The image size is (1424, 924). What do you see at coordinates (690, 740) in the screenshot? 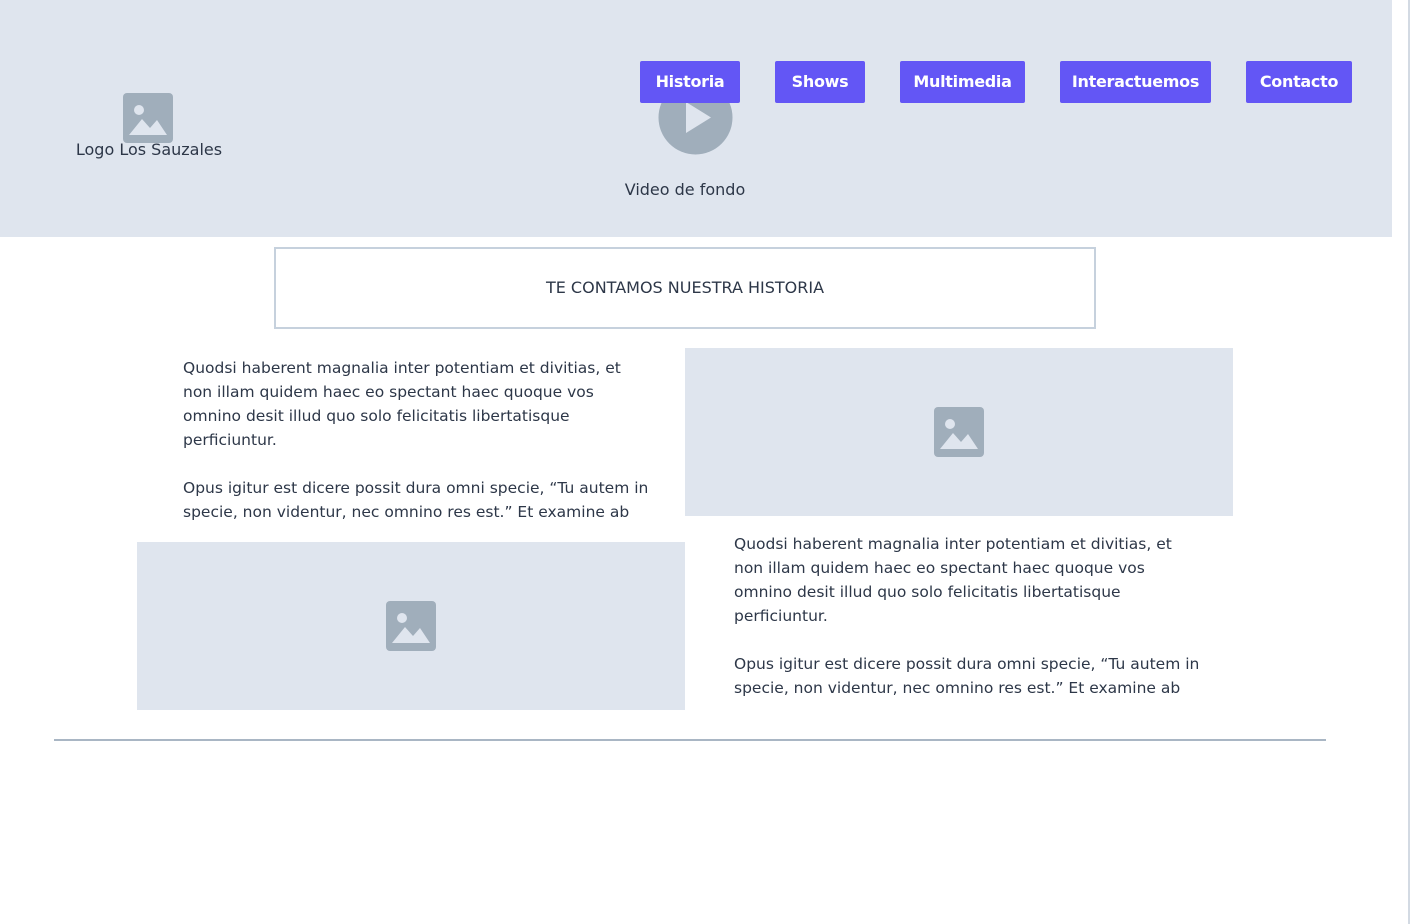
I see `footer-divider` at bounding box center [690, 740].